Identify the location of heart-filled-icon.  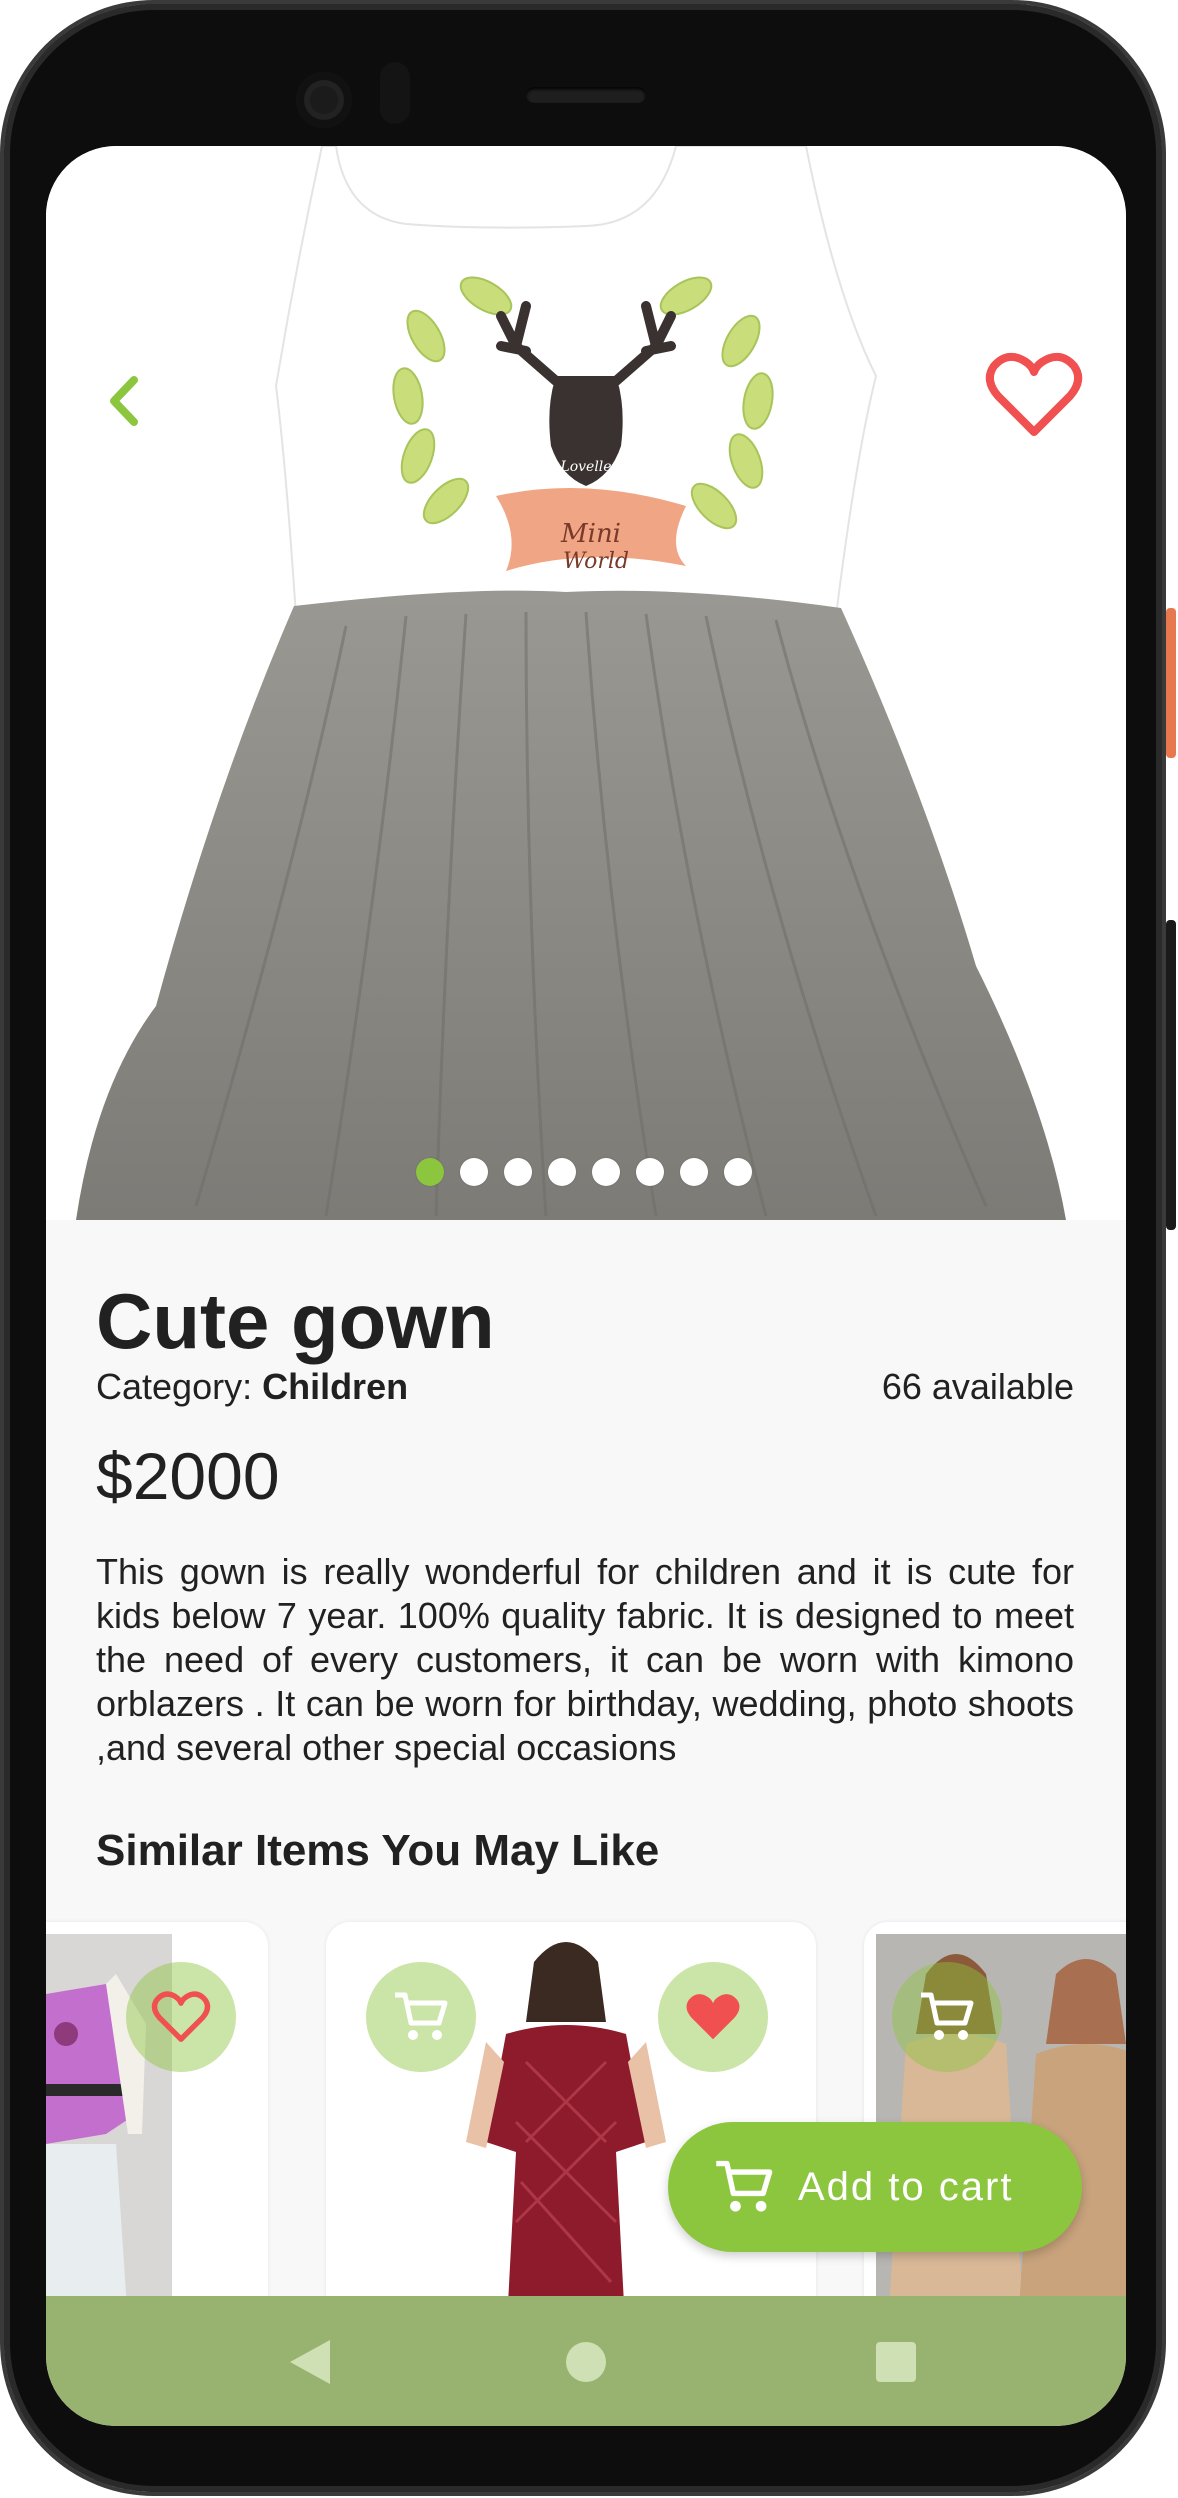
(713, 2017).